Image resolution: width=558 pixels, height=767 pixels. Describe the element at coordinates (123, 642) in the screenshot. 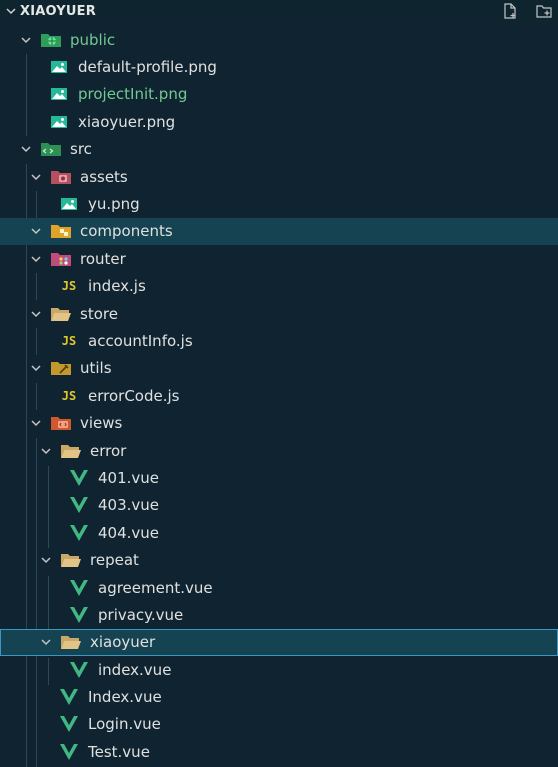

I see `folder-label: xiaoyuer` at that location.